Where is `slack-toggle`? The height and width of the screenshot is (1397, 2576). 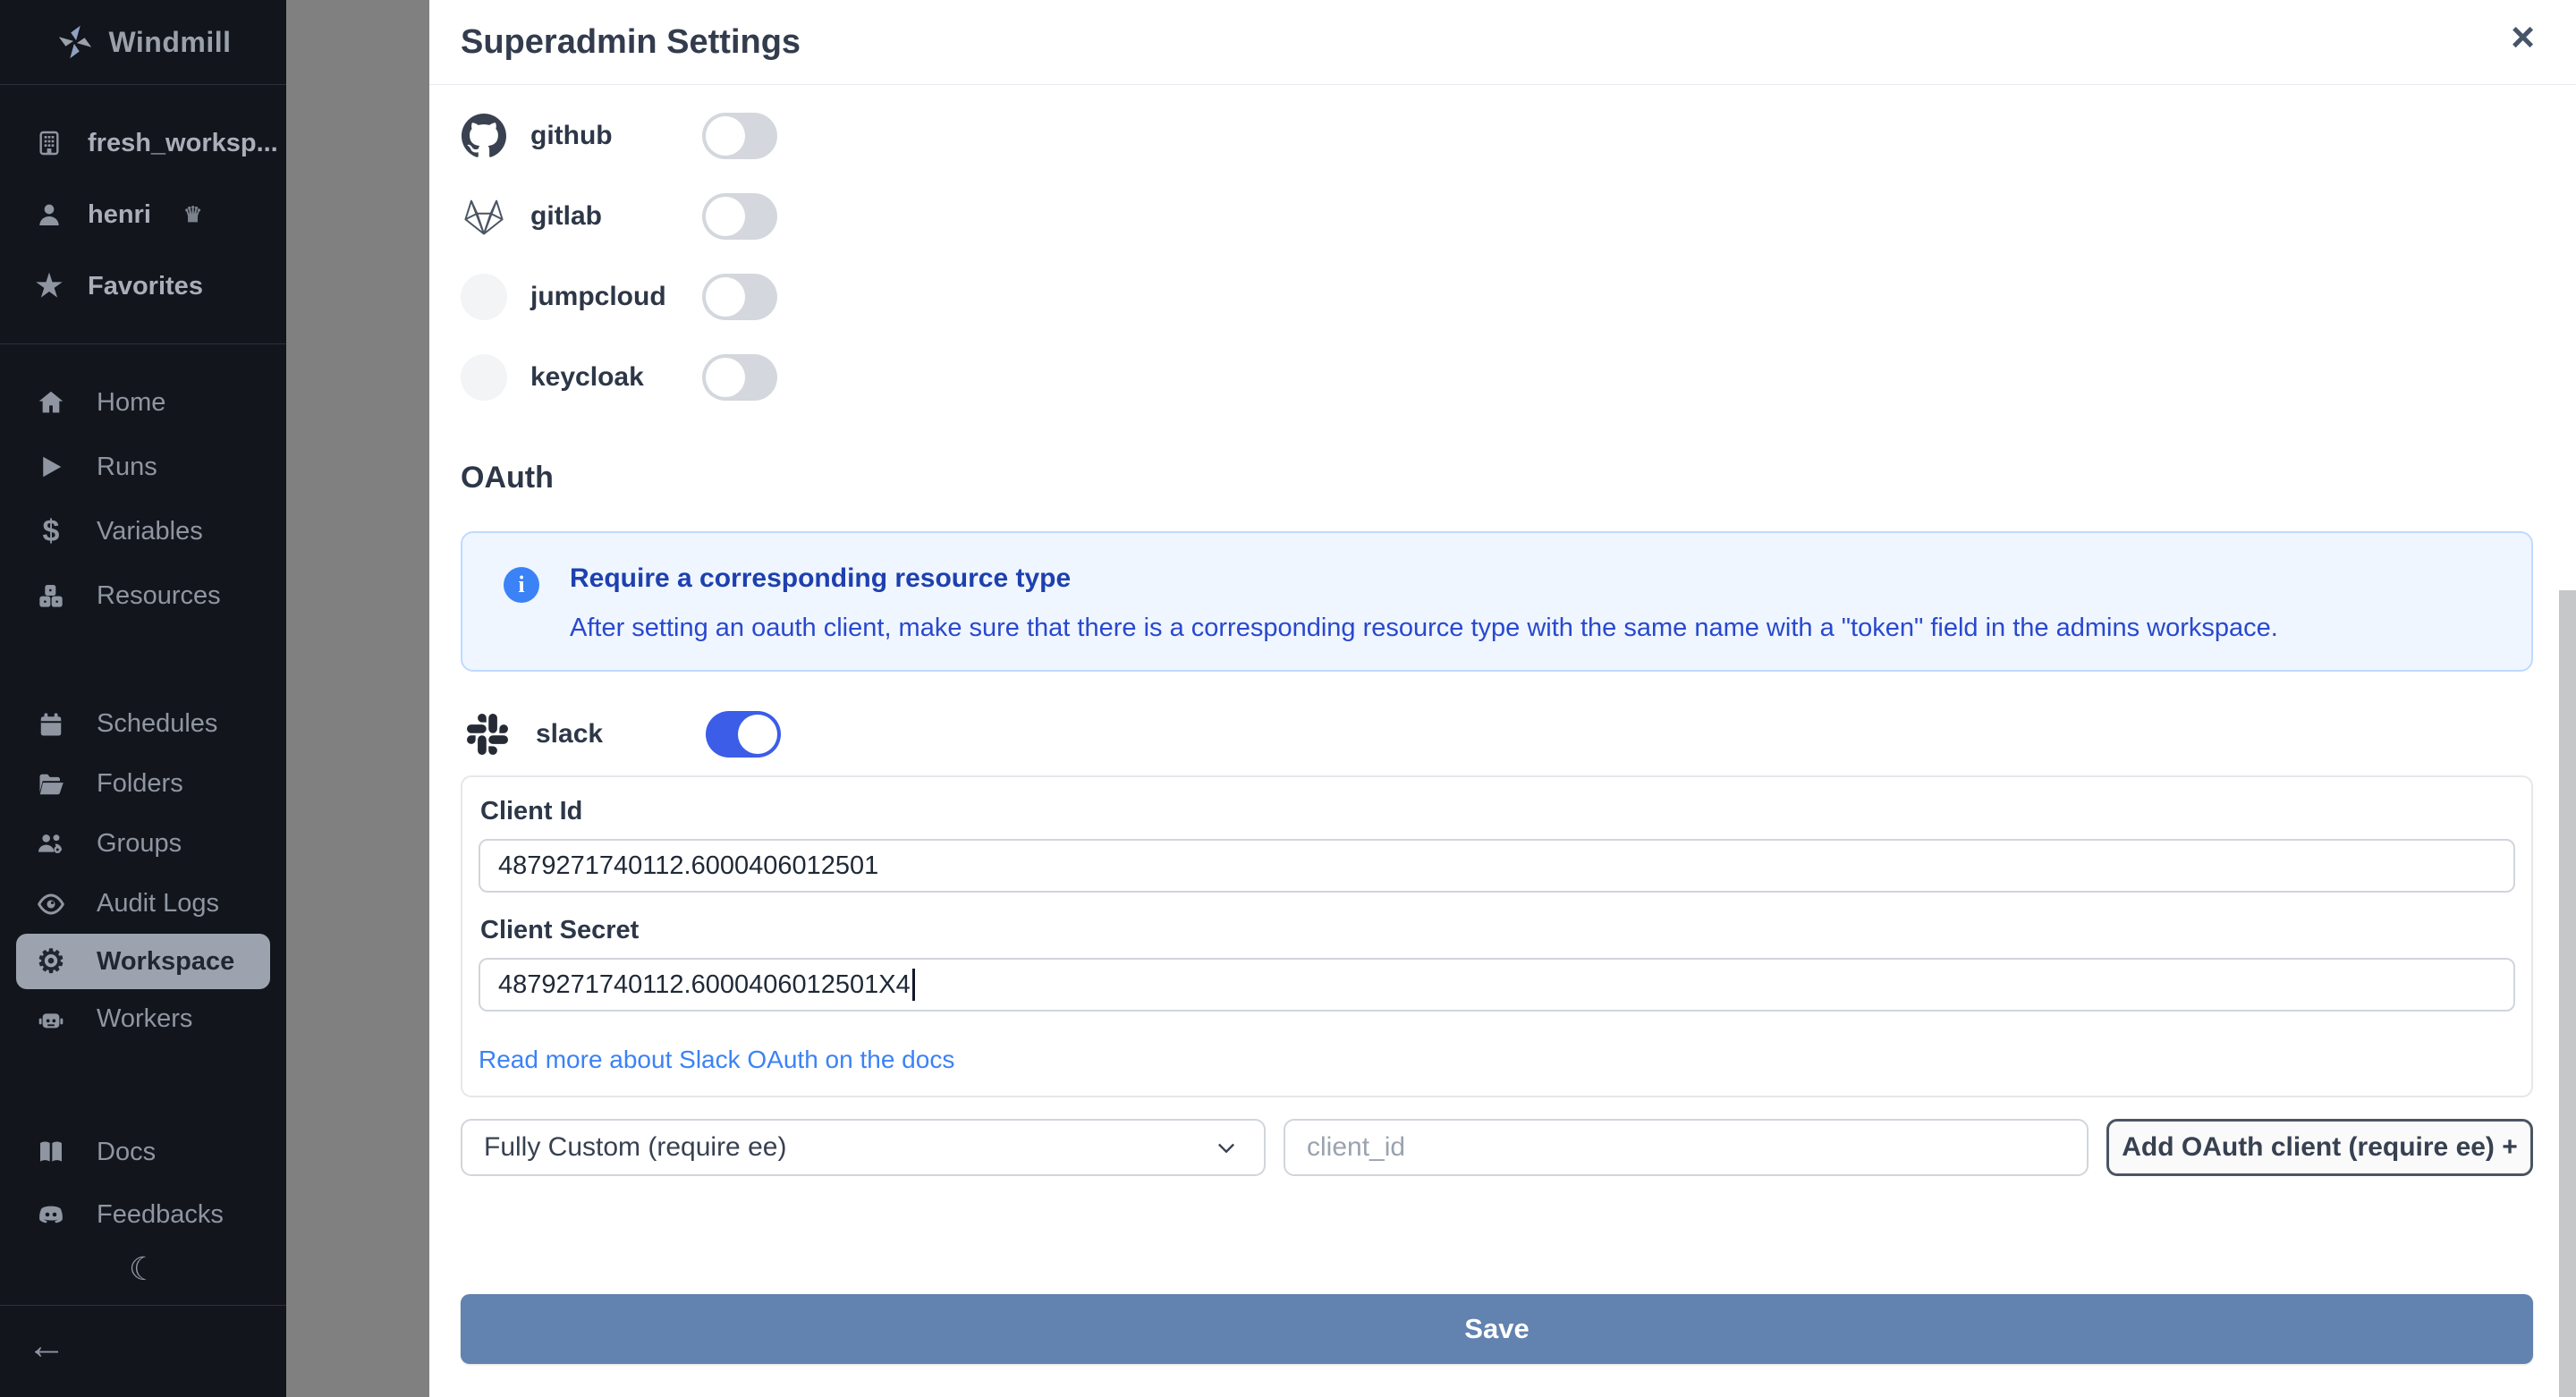 slack-toggle is located at coordinates (743, 735).